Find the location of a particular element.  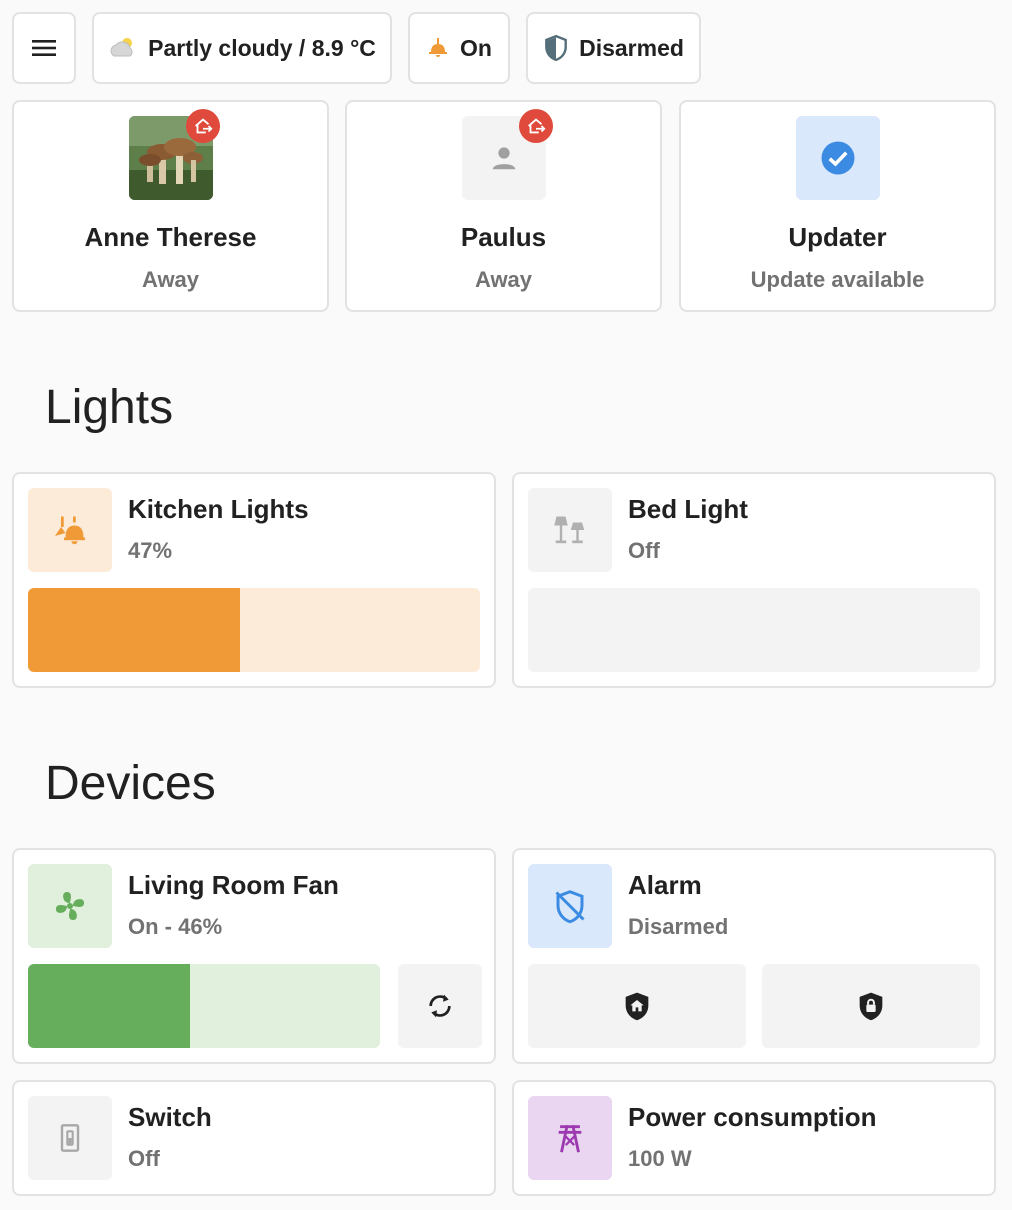

partly-cloudy-icon is located at coordinates (121, 47).